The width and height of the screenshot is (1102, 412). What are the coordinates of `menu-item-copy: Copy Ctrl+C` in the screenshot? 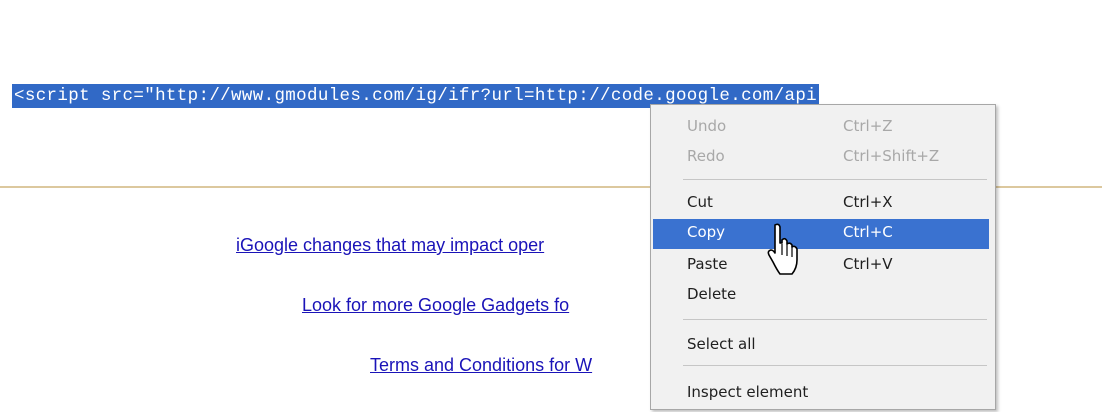 It's located at (821, 234).